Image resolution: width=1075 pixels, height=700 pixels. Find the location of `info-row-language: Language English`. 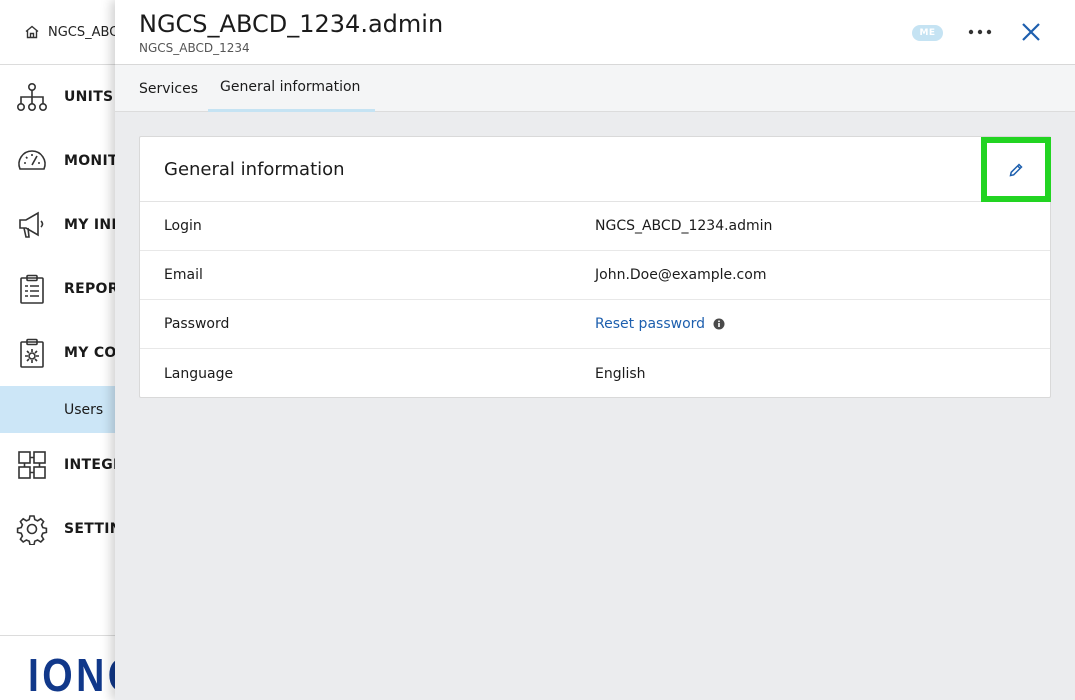

info-row-language: Language English is located at coordinates (595, 373).